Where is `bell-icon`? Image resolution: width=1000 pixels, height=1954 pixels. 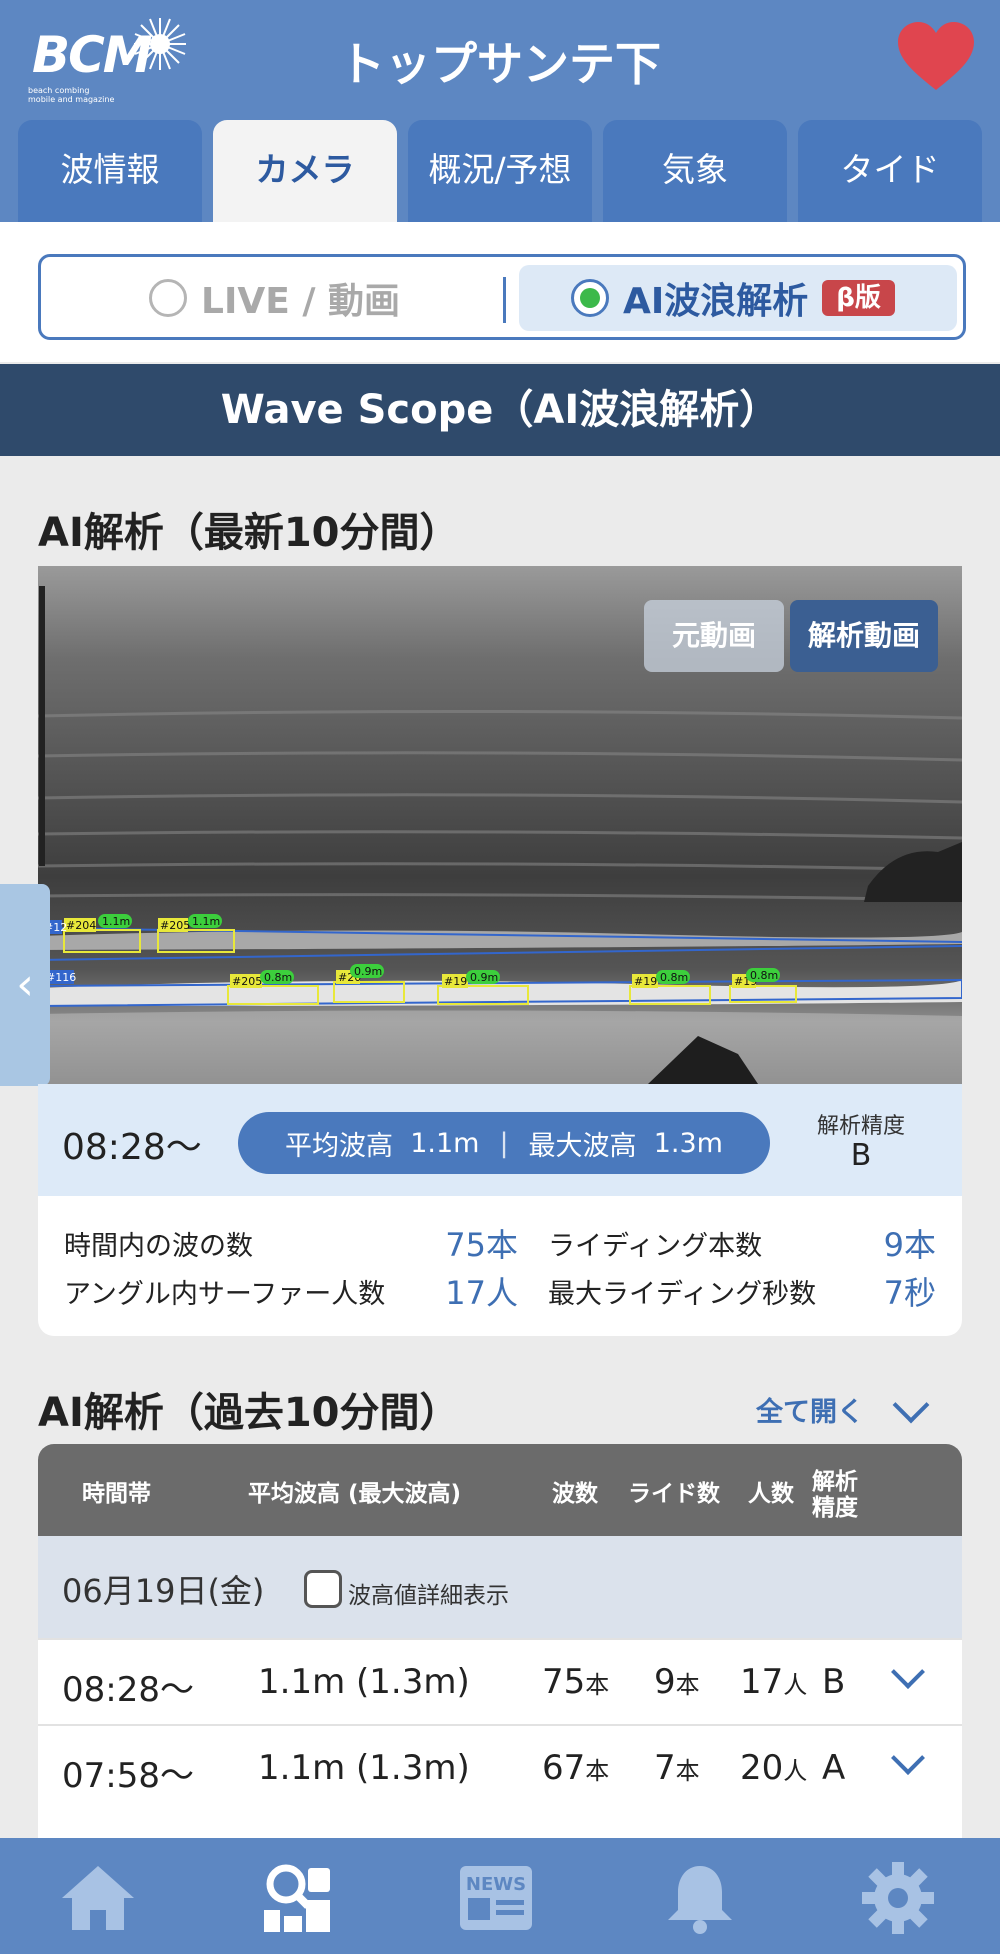
bell-icon is located at coordinates (700, 1898).